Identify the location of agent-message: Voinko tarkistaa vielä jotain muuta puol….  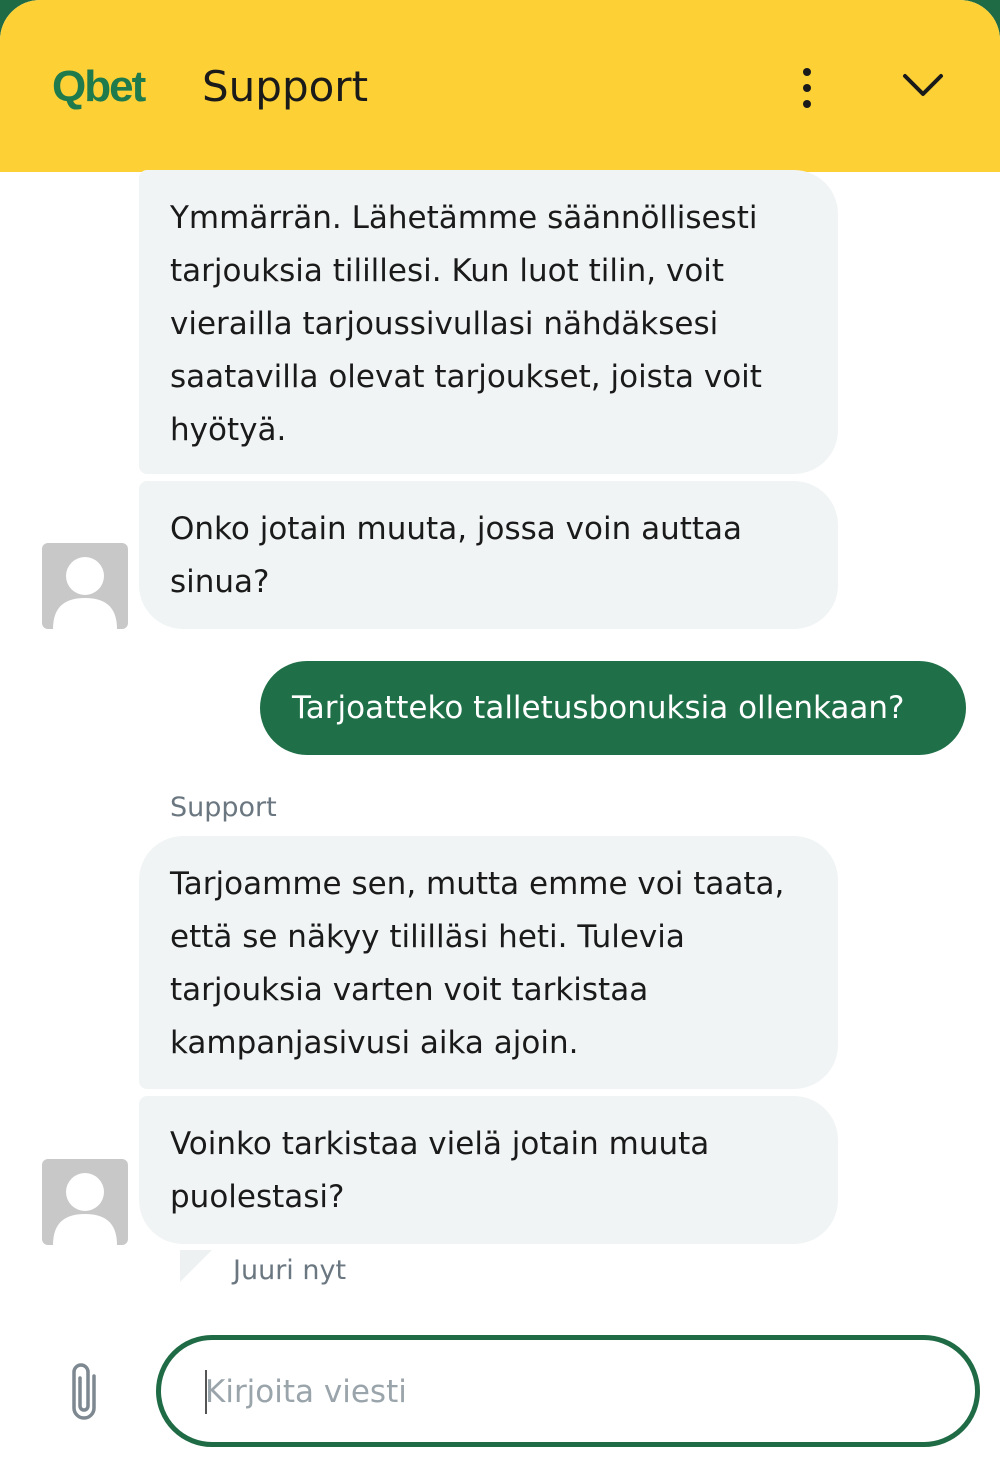
(488, 1170).